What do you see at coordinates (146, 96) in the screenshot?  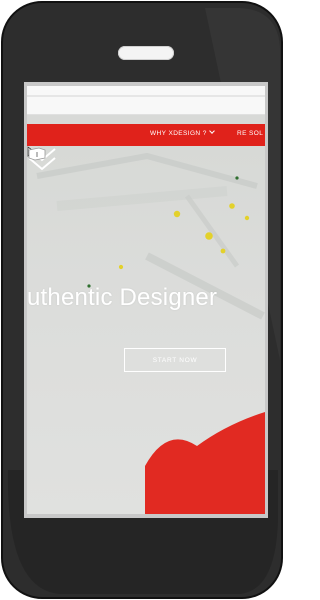 I see `topbar-divider` at bounding box center [146, 96].